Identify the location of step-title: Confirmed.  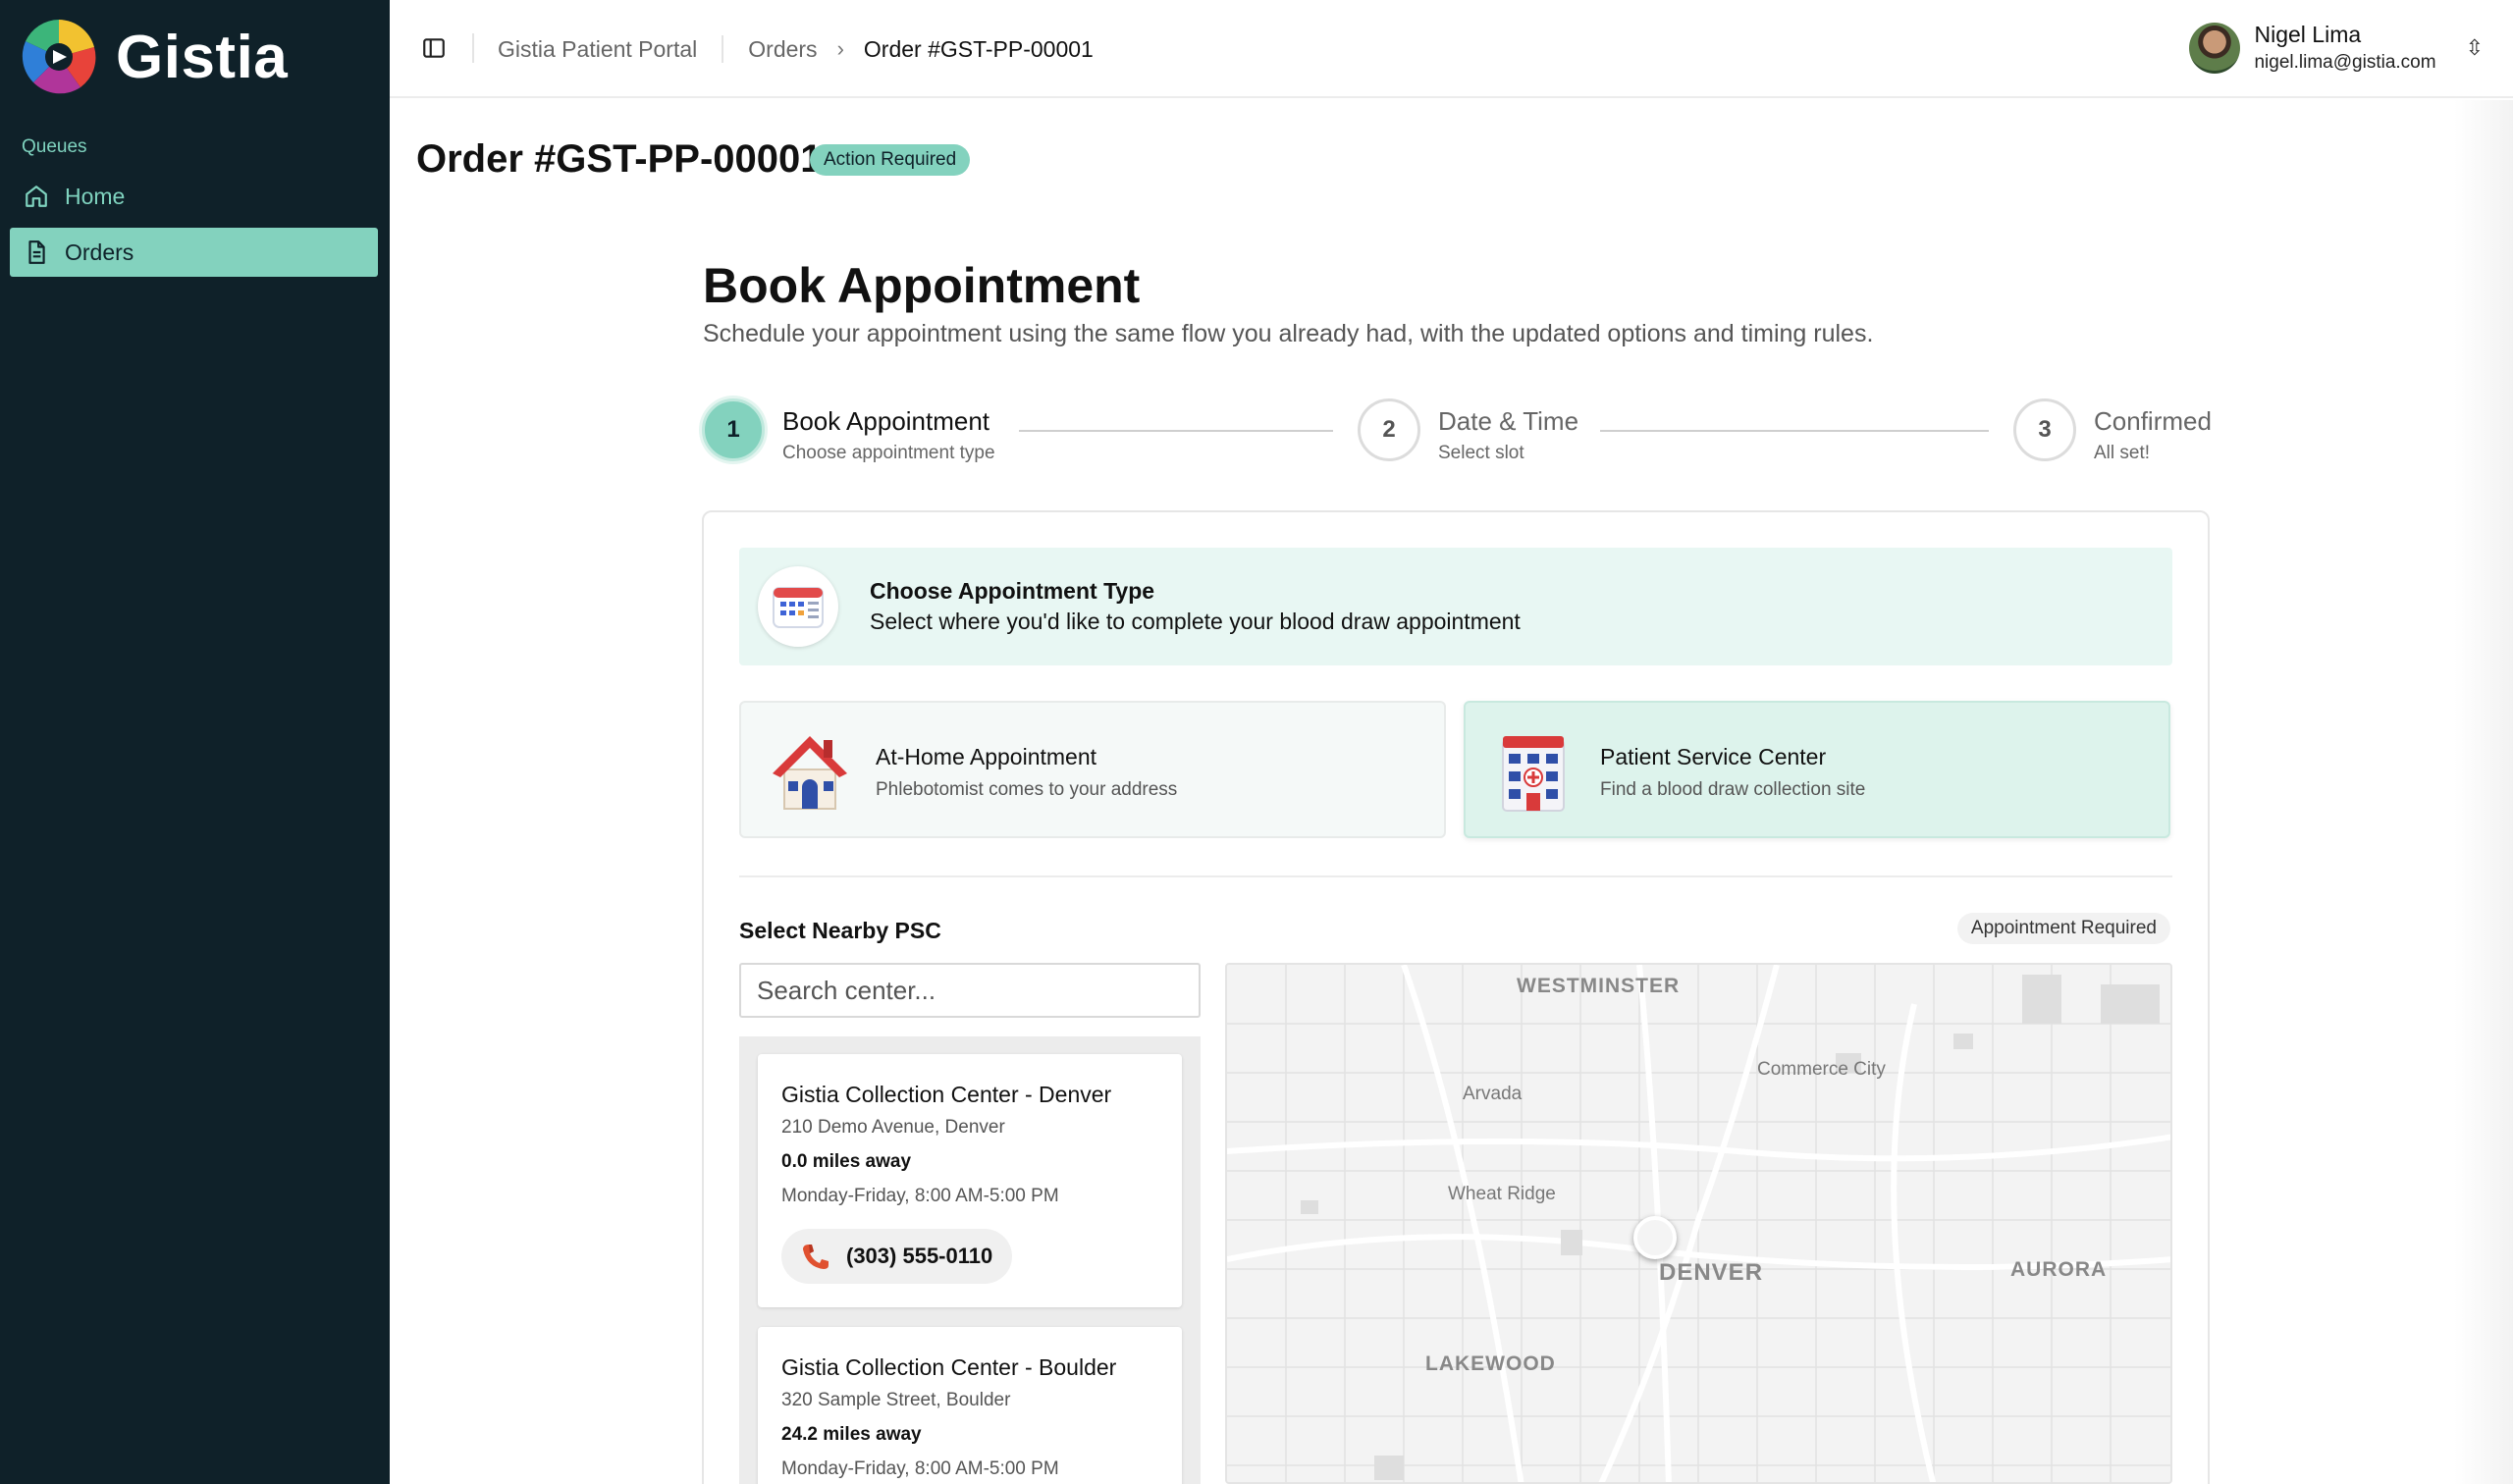
(2153, 421).